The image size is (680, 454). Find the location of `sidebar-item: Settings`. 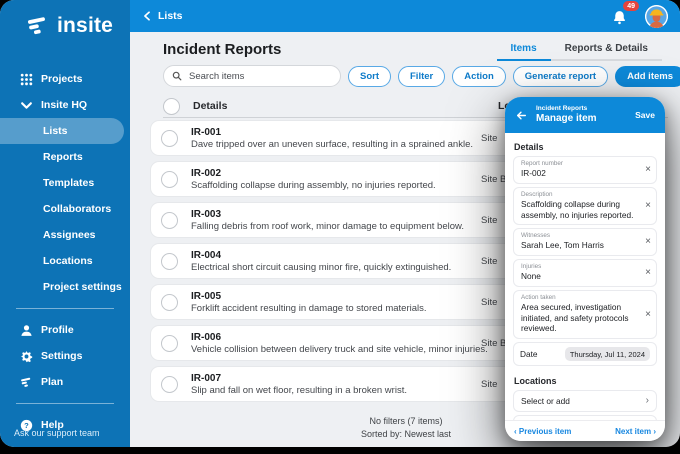

sidebar-item: Settings is located at coordinates (65, 356).